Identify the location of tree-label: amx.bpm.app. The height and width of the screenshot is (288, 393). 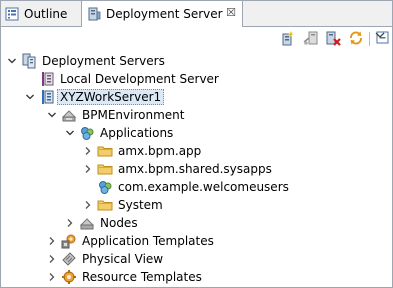
(160, 151).